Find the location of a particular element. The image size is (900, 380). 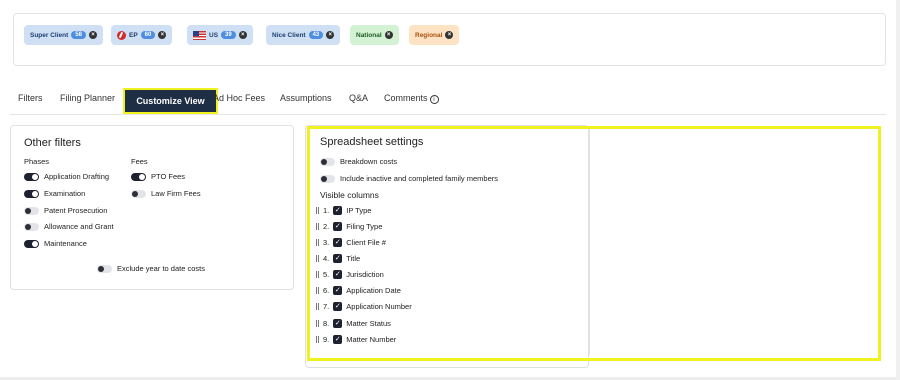

fee-toggle-pto-fees: PTO Fees is located at coordinates (158, 176).